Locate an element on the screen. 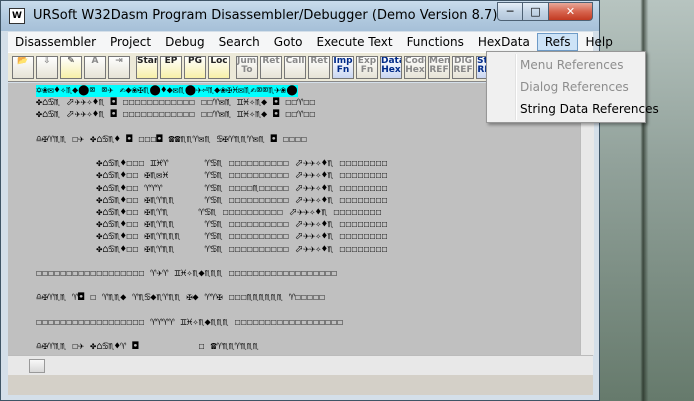 The image size is (694, 401). dlg-ref-button: DlG REF is located at coordinates (463, 67).